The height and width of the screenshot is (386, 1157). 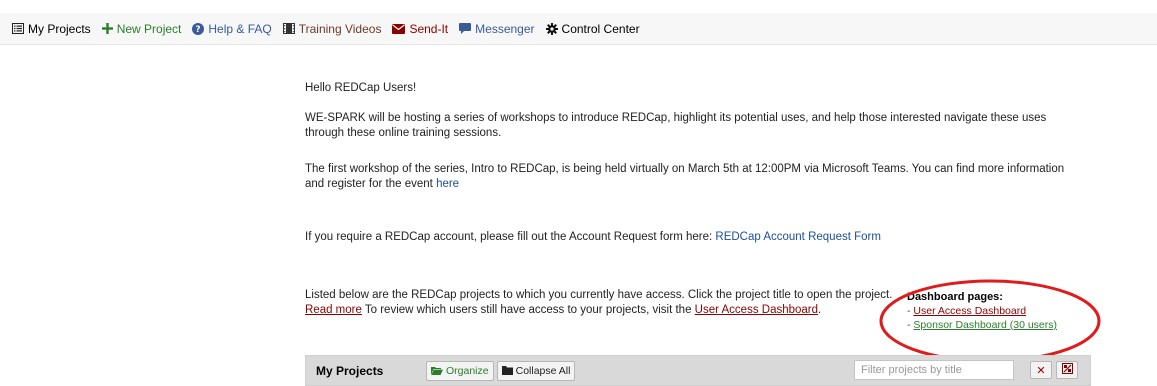 I want to click on nav-messenger: Messenger, so click(x=497, y=28).